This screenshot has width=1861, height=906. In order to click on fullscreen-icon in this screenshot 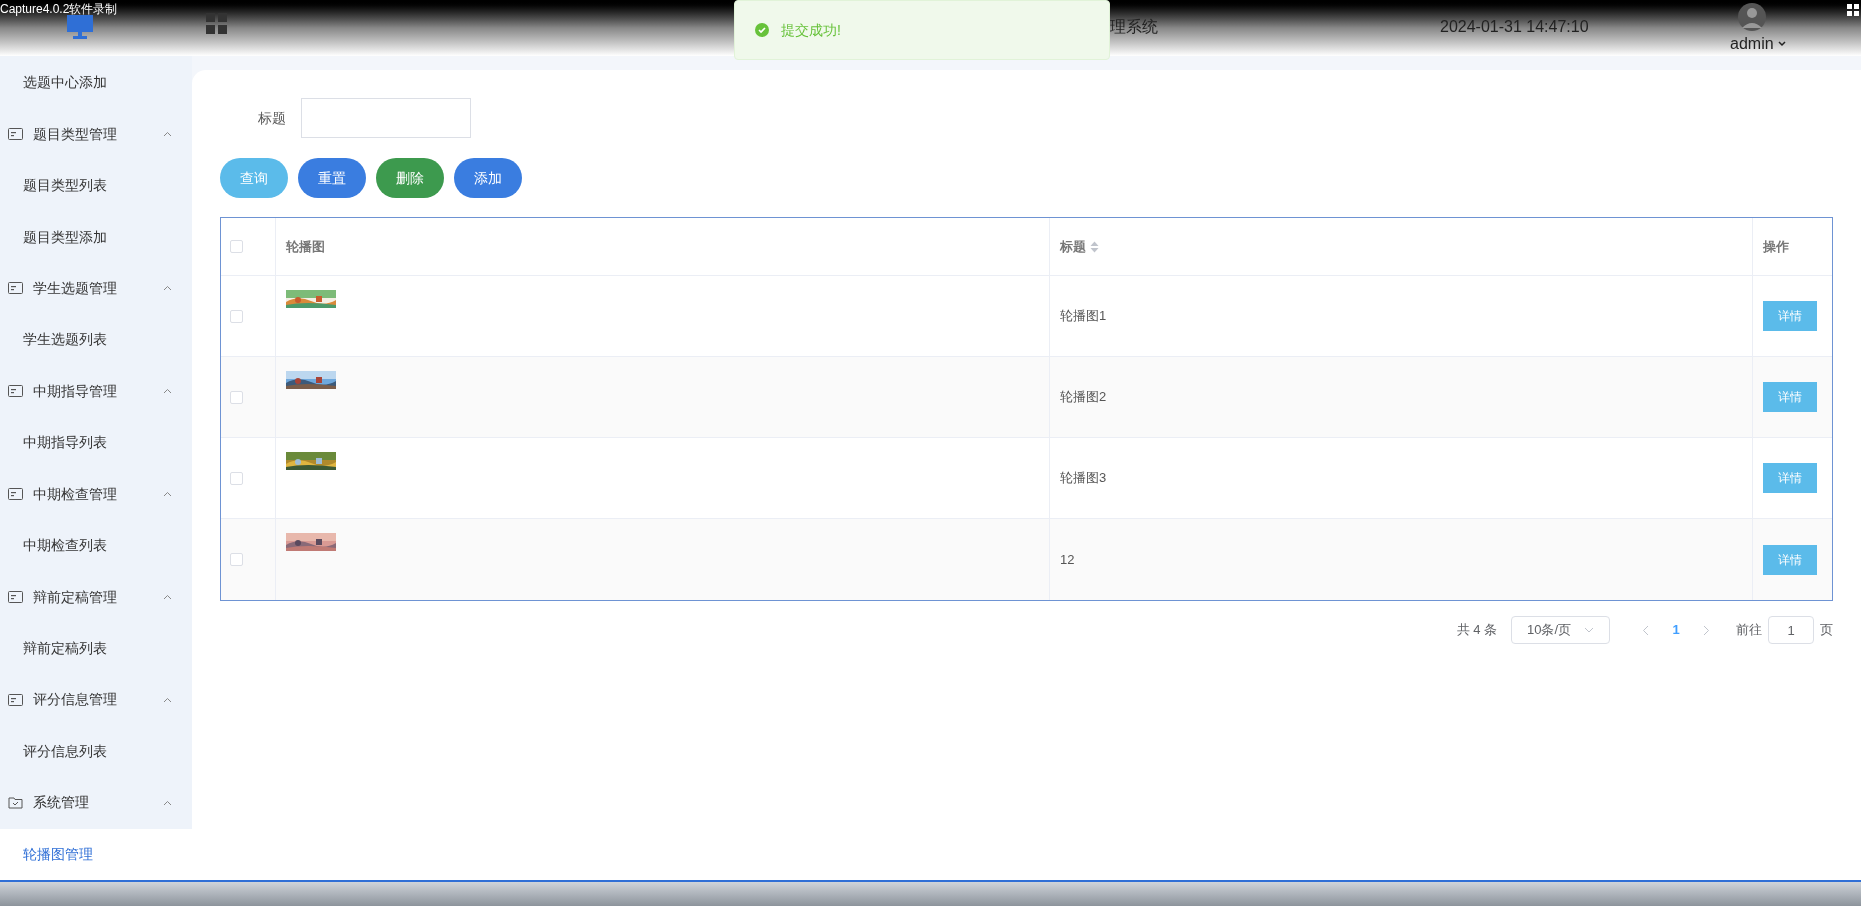, I will do `click(1853, 10)`.